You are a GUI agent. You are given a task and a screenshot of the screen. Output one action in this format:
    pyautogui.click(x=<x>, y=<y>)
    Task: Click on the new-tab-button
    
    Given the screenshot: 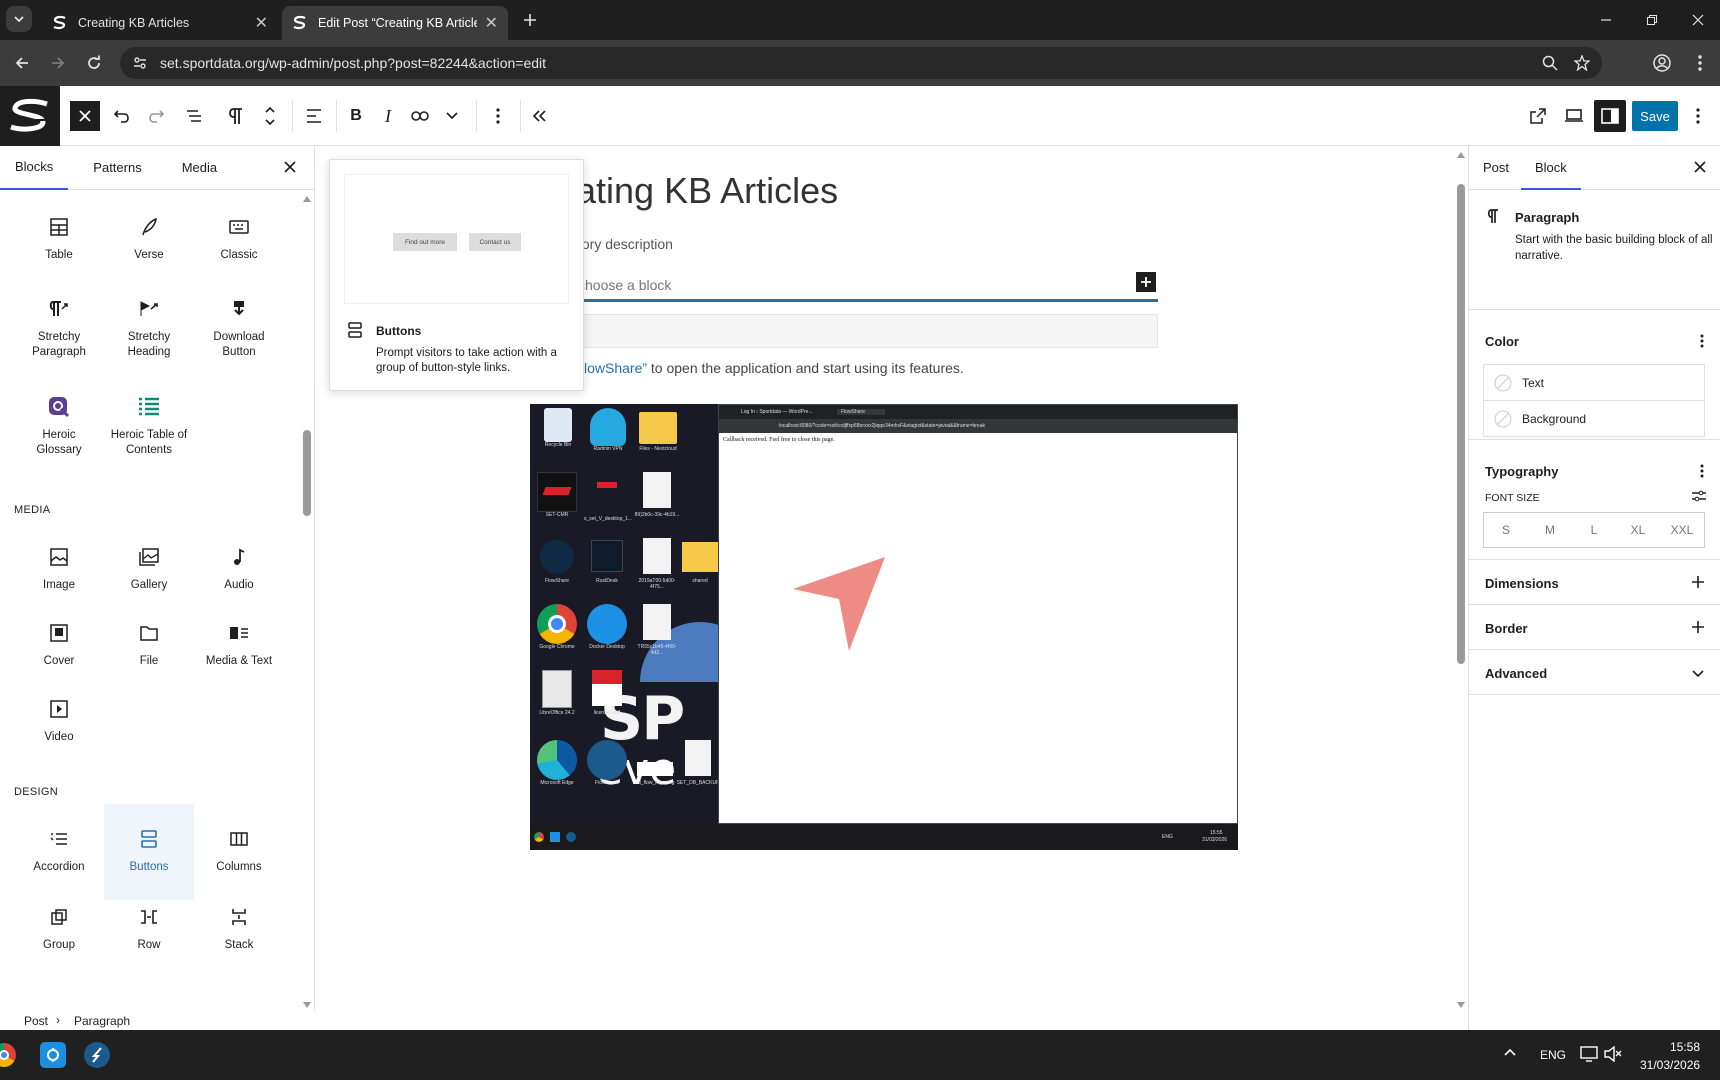 What is the action you would take?
    pyautogui.click(x=530, y=20)
    